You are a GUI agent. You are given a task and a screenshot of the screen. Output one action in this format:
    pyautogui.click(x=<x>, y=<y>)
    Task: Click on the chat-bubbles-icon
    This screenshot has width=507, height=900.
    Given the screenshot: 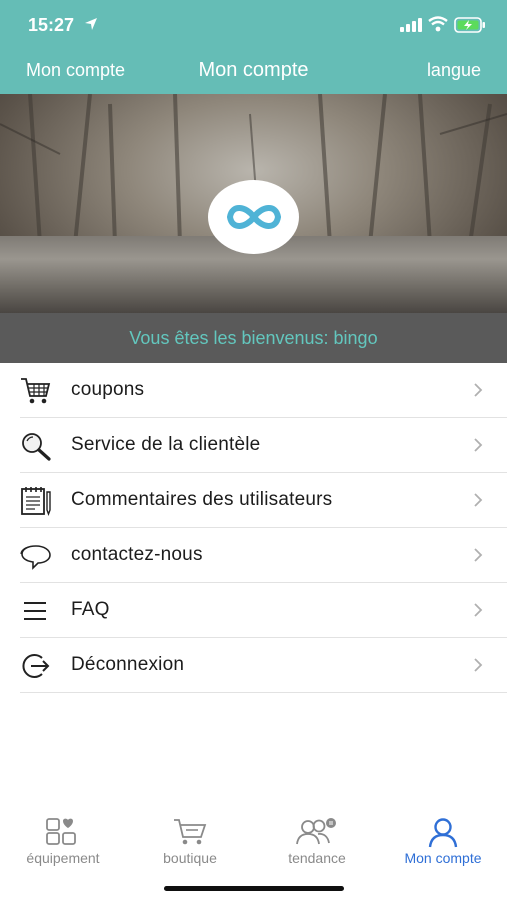 What is the action you would take?
    pyautogui.click(x=36, y=556)
    